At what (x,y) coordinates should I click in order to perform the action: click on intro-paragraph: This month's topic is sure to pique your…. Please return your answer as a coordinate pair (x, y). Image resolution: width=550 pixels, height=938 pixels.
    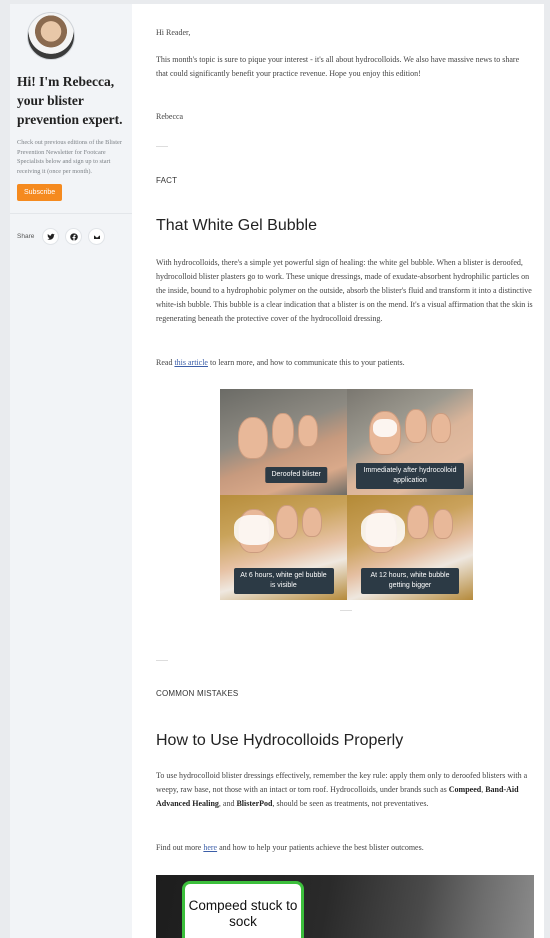
    Looking at the image, I should click on (338, 66).